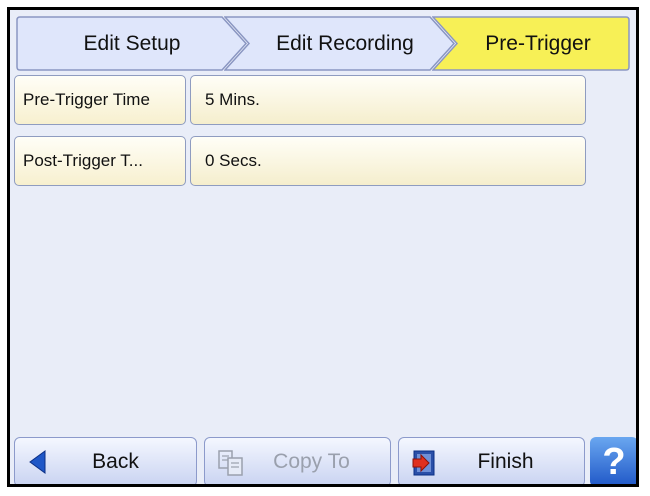  Describe the element at coordinates (388, 161) in the screenshot. I see `field-value-post-trigger-time: 0 Secs.` at that location.